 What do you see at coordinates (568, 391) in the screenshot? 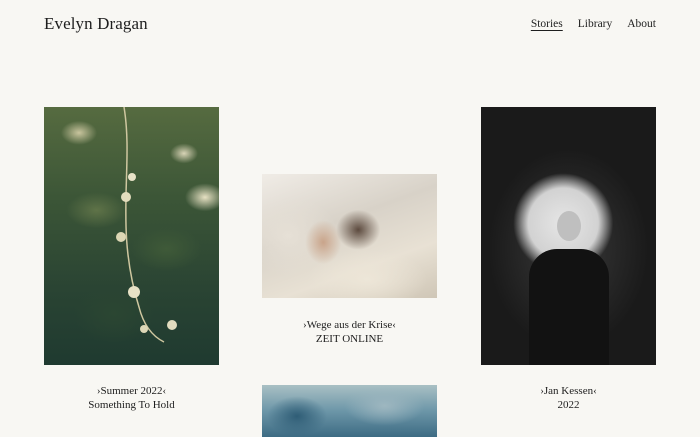
I see `story-title: ›Jan Kessen‹` at bounding box center [568, 391].